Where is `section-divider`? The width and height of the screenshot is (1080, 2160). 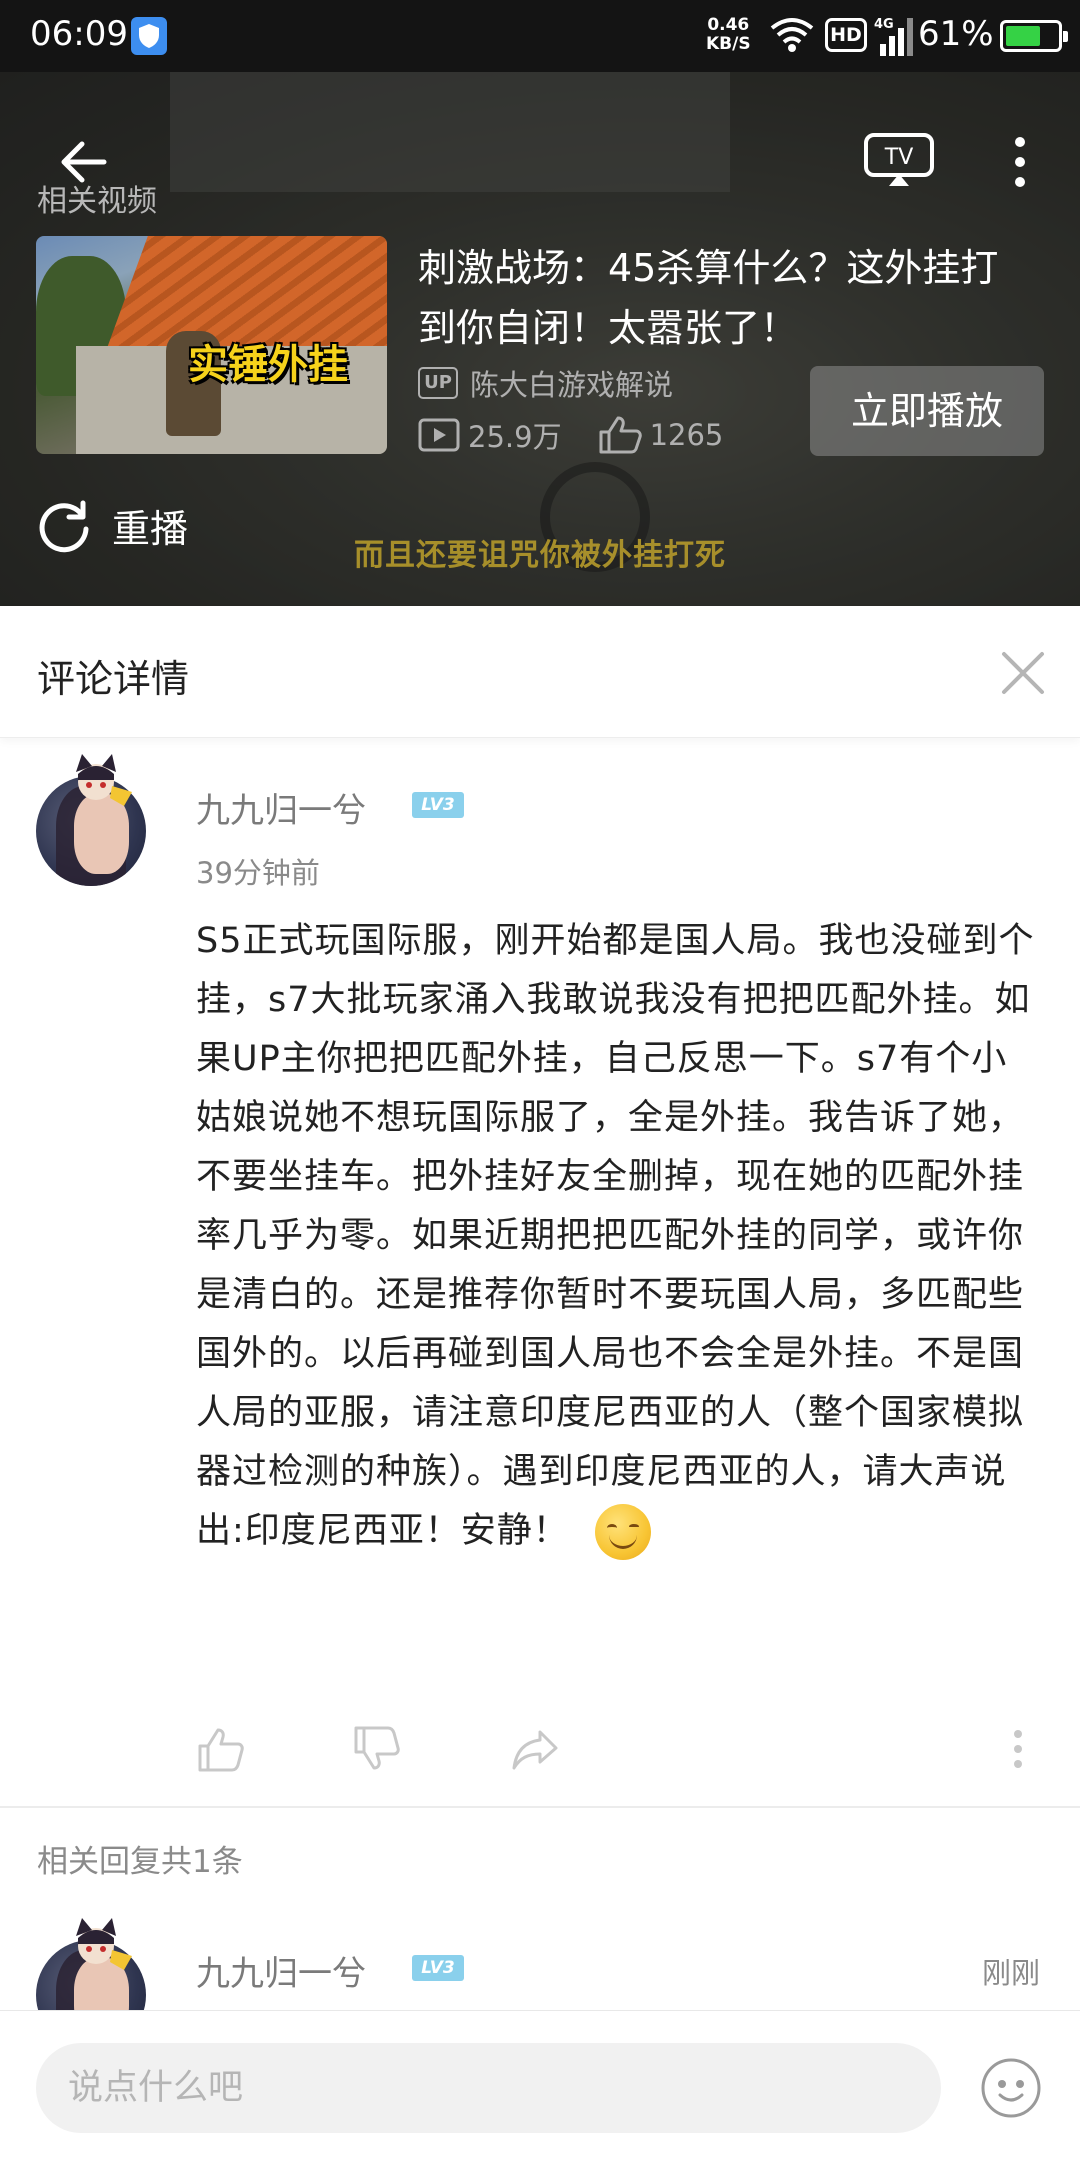
section-divider is located at coordinates (540, 1807).